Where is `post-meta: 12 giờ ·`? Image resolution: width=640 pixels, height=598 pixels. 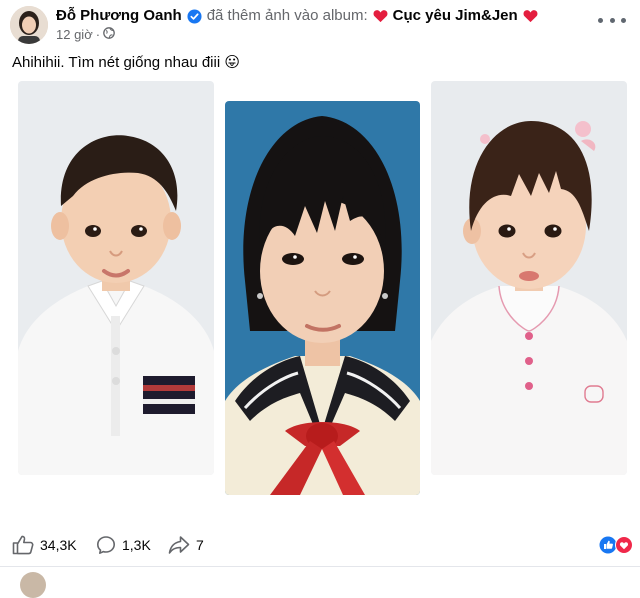 post-meta: 12 giờ · is located at coordinates (85, 34).